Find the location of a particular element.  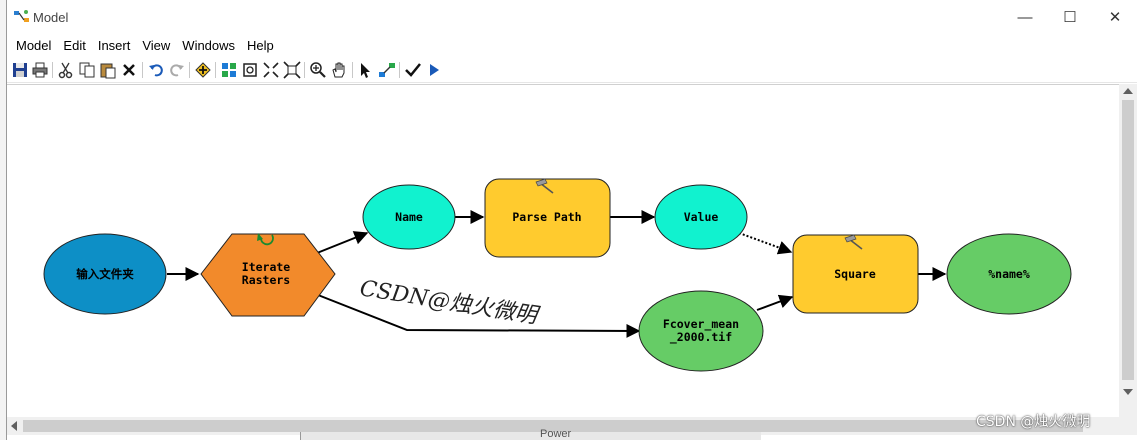

auto-layout-icon is located at coordinates (229, 70).